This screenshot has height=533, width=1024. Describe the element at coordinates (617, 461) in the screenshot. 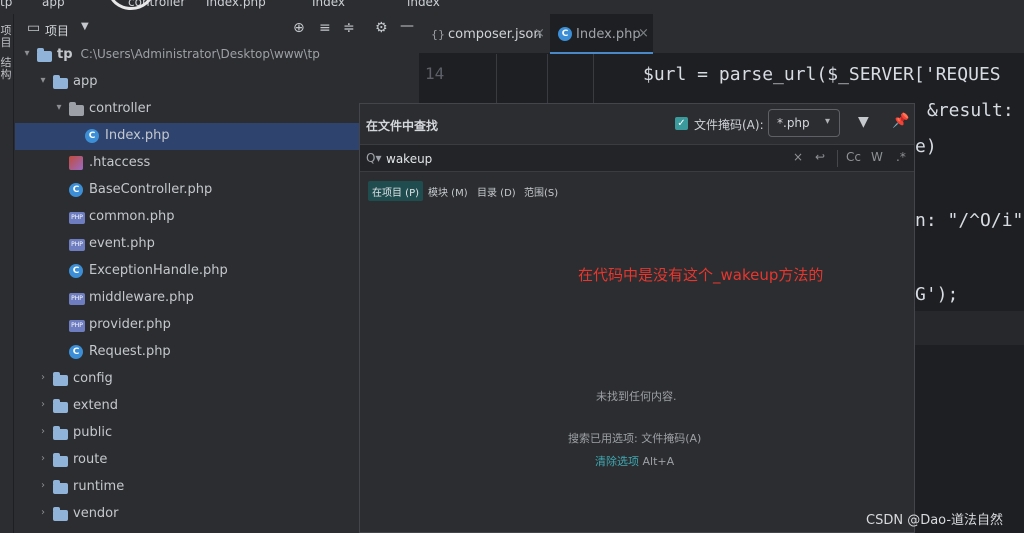

I see `clear-options-link: 清除选项` at that location.